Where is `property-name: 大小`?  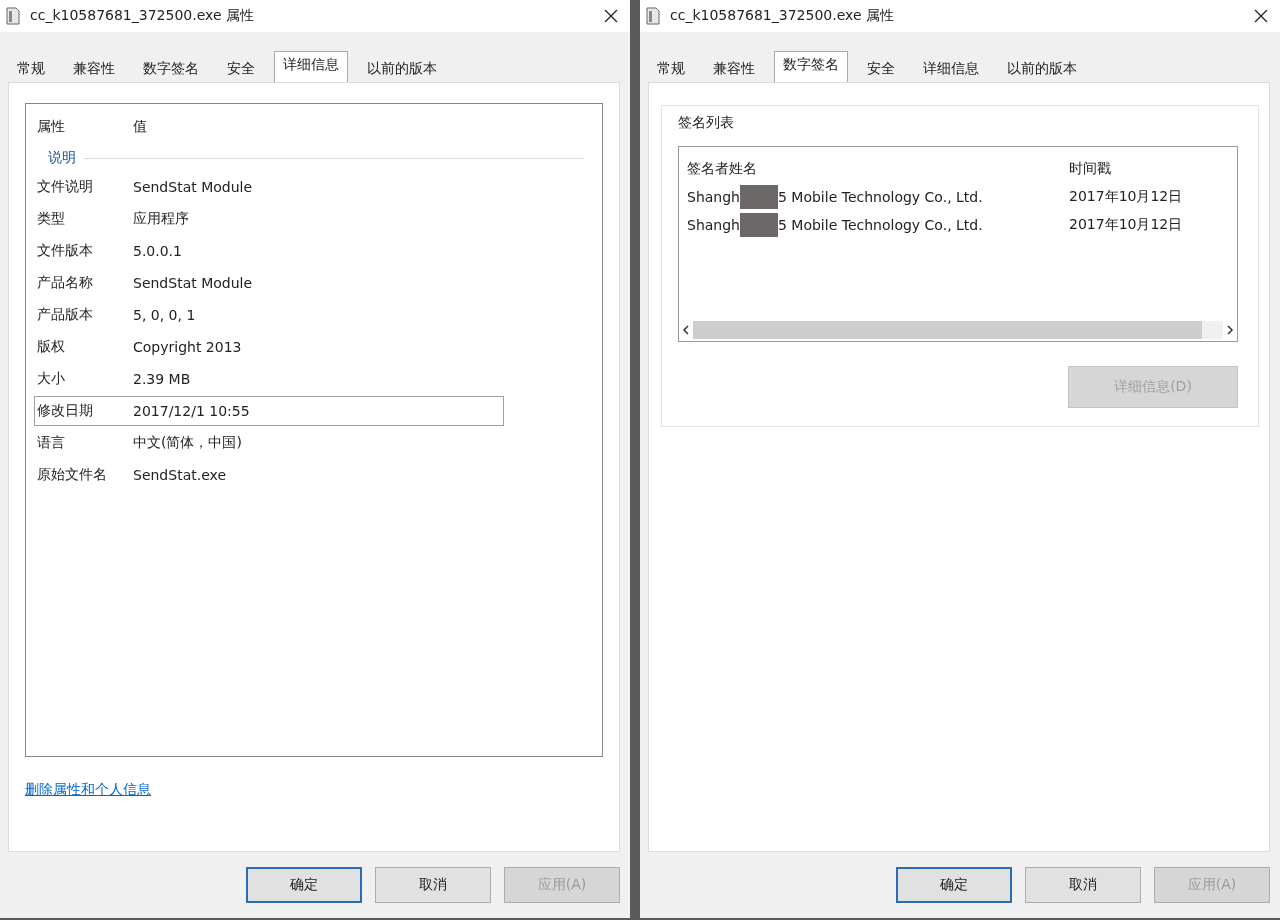
property-name: 大小 is located at coordinates (51, 379).